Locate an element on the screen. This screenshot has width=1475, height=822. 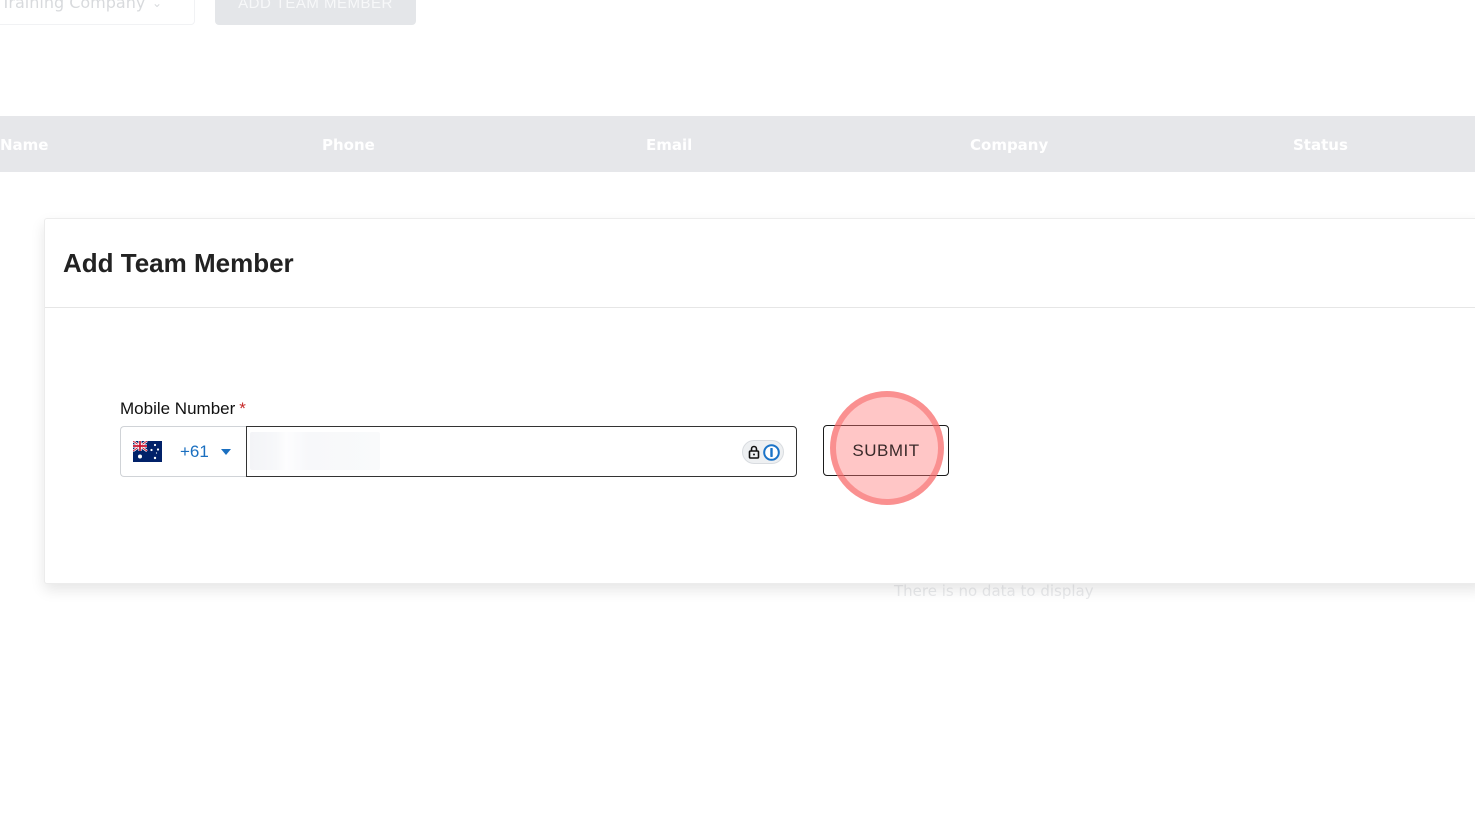
column-header-company: Company is located at coordinates (1009, 145).